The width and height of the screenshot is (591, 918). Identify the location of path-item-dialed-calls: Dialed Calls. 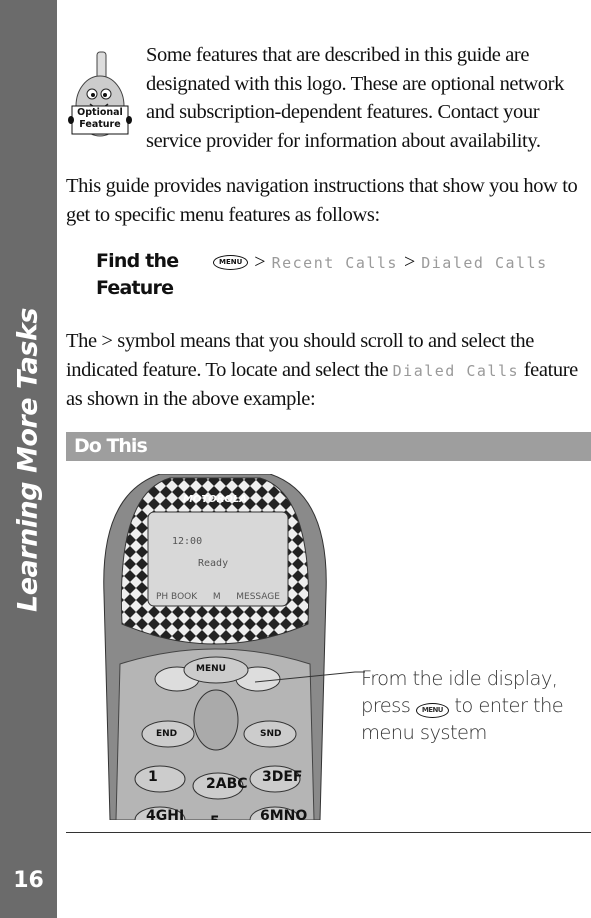
(484, 262).